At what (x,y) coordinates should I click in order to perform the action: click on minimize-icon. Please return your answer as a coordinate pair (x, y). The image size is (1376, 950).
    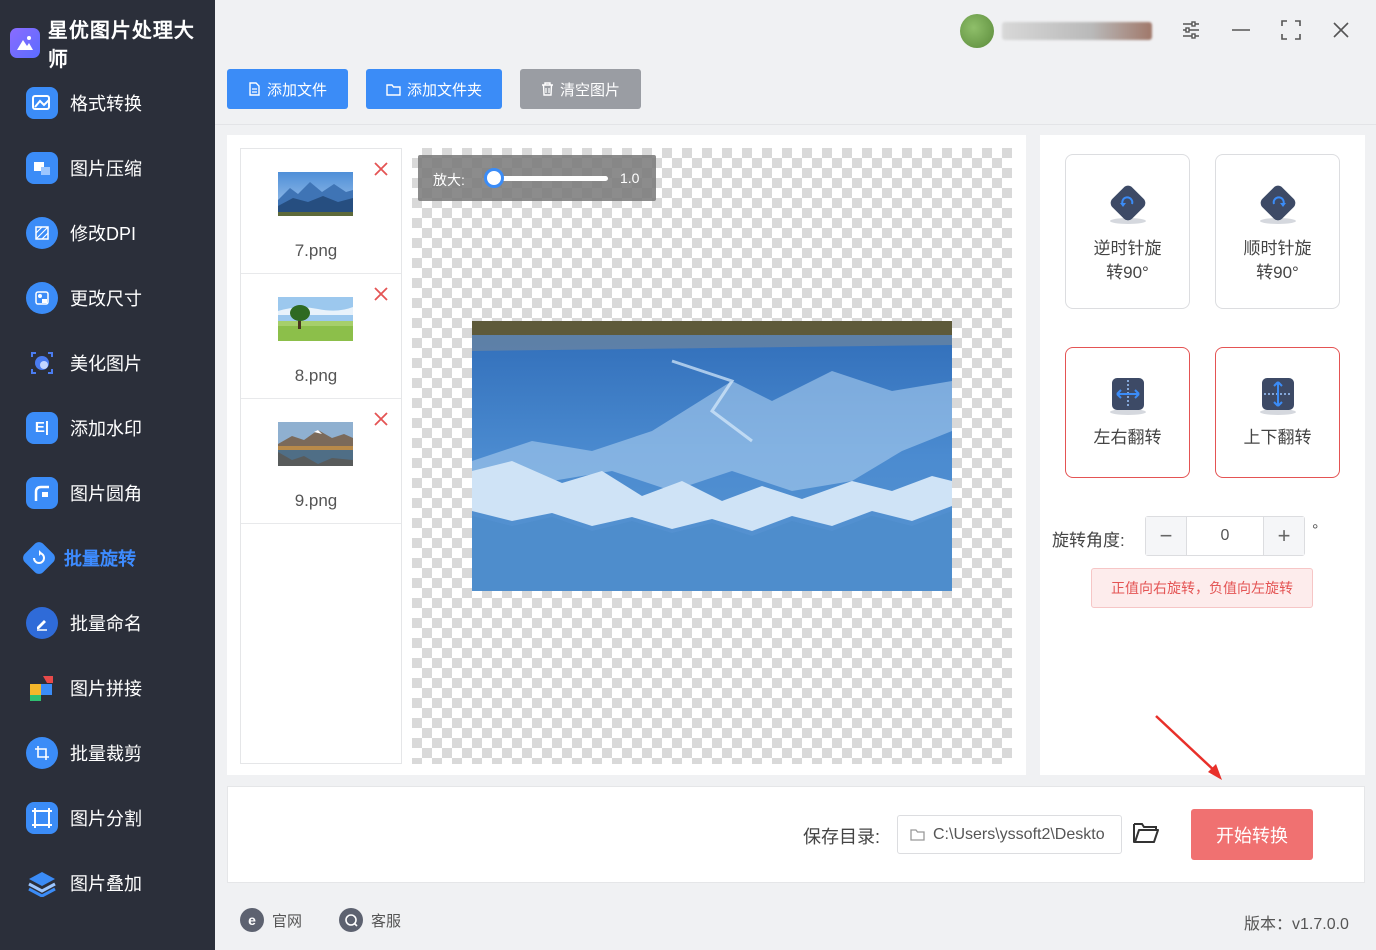
    Looking at the image, I should click on (1241, 30).